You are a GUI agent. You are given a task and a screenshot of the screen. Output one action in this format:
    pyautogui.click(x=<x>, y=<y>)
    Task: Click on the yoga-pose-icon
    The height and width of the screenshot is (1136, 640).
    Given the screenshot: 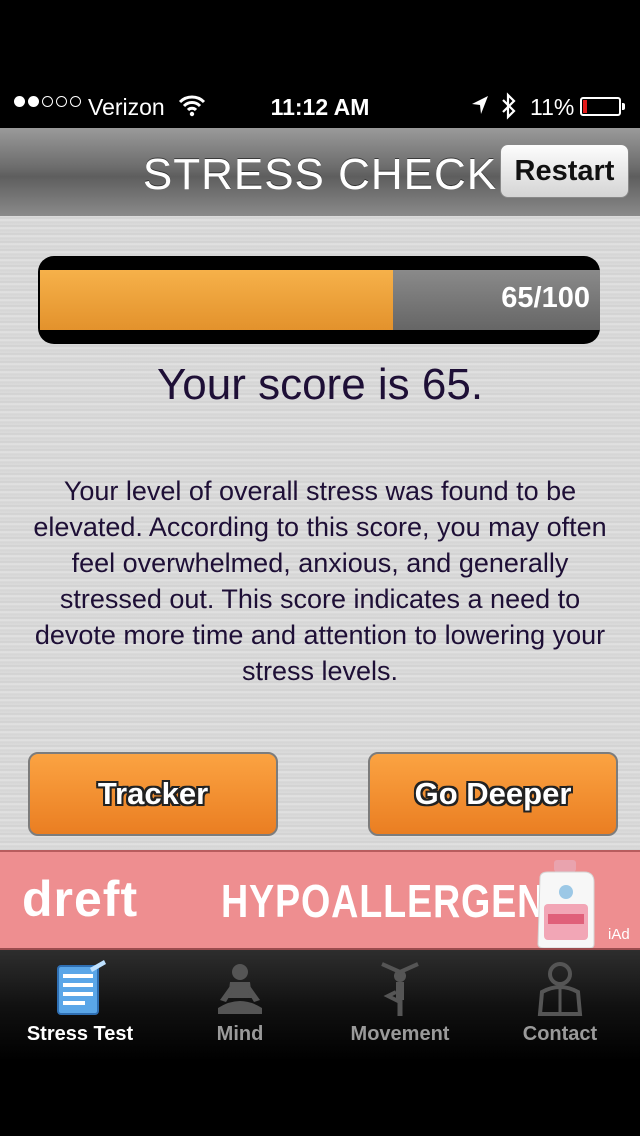 What is the action you would take?
    pyautogui.click(x=400, y=988)
    